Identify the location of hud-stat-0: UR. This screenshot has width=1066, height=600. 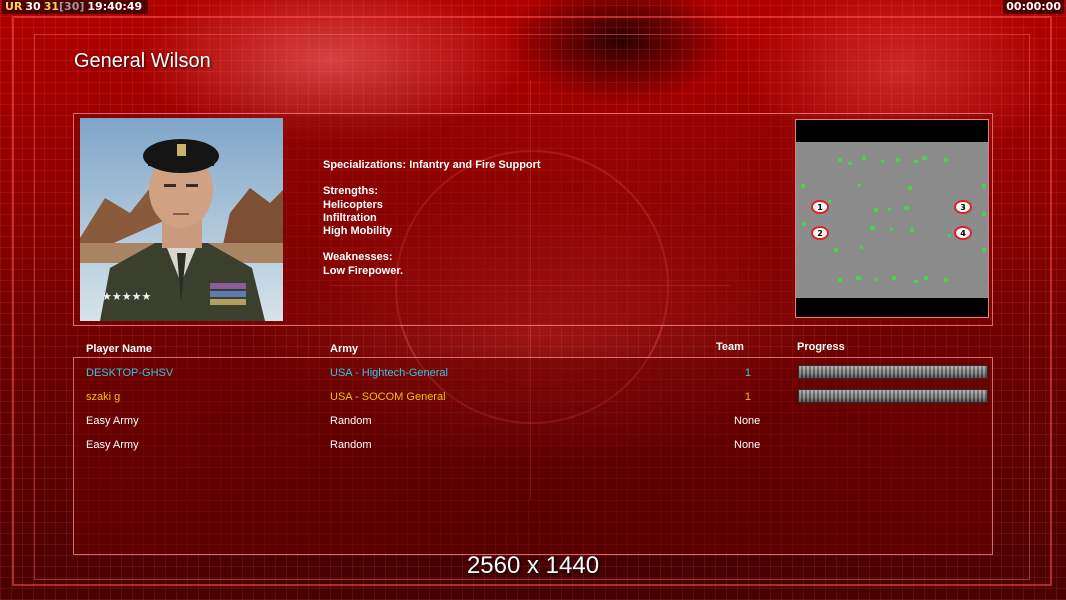
(14, 6).